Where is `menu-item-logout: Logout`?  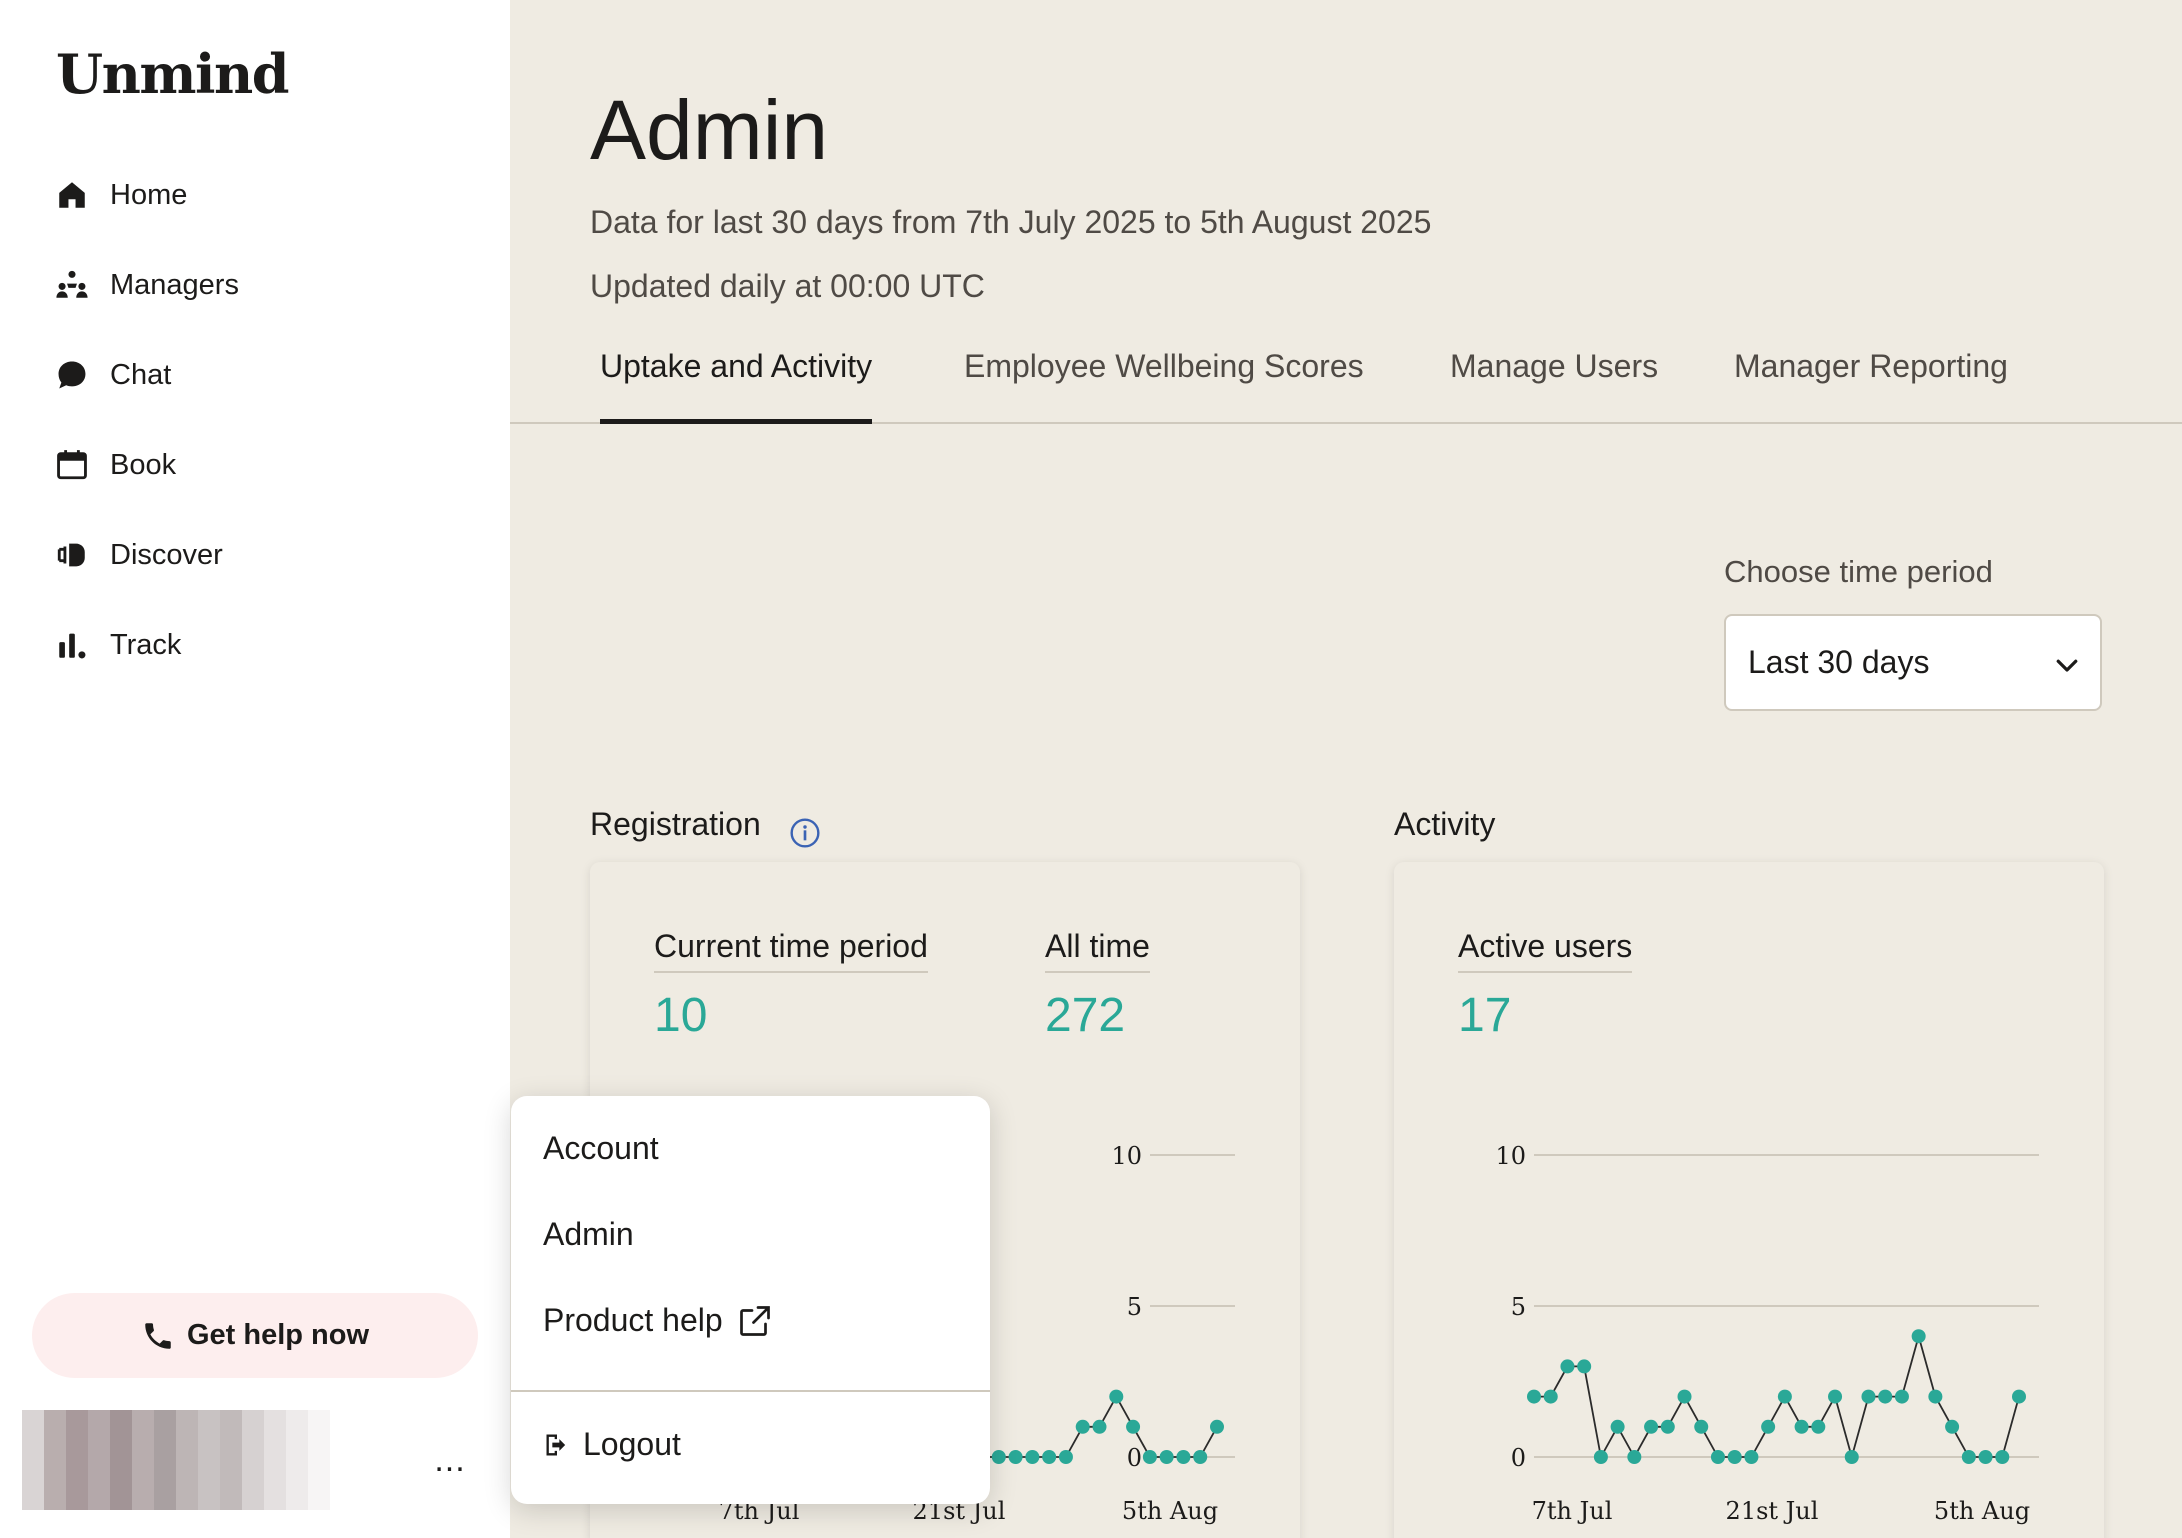 menu-item-logout: Logout is located at coordinates (612, 1444).